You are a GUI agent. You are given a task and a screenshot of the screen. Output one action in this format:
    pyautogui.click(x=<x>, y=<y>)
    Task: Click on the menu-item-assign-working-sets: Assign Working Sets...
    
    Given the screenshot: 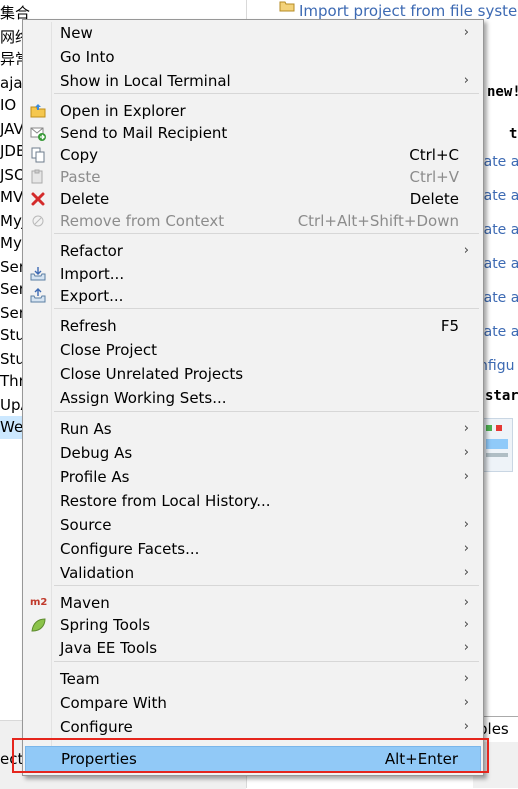 What is the action you would take?
    pyautogui.click(x=253, y=398)
    